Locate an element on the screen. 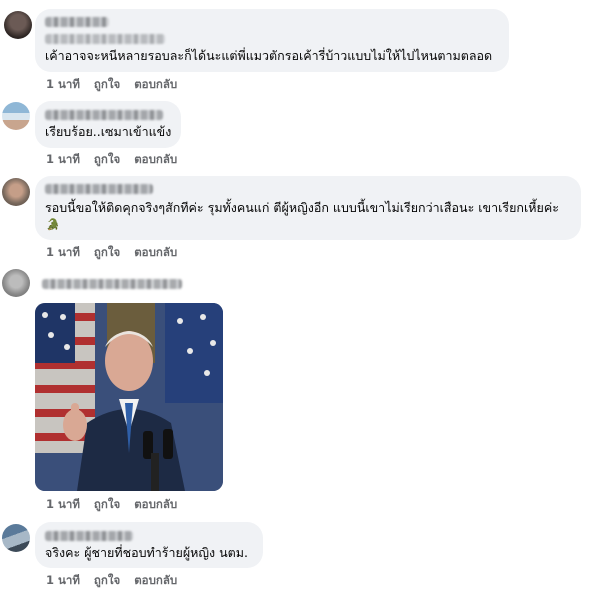 The width and height of the screenshot is (600, 594). comment-text: เรียบร้อย..เซมาเข้าแข้ง is located at coordinates (108, 131).